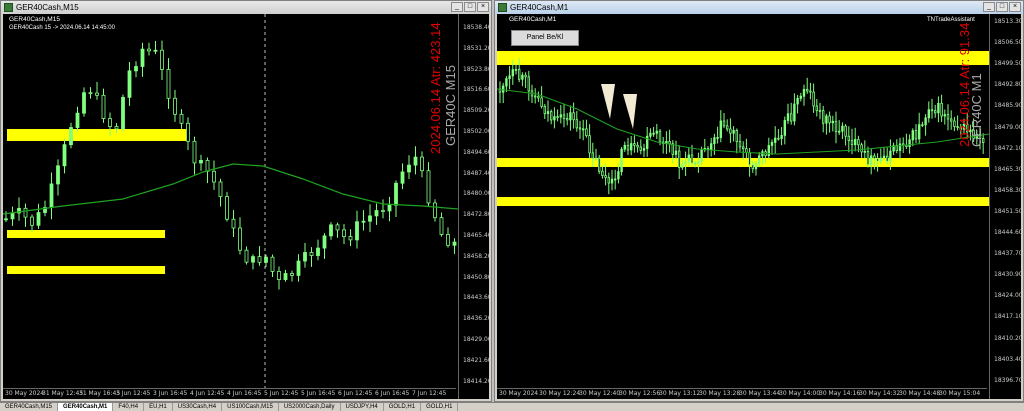  I want to click on chart-icon, so click(502, 7).